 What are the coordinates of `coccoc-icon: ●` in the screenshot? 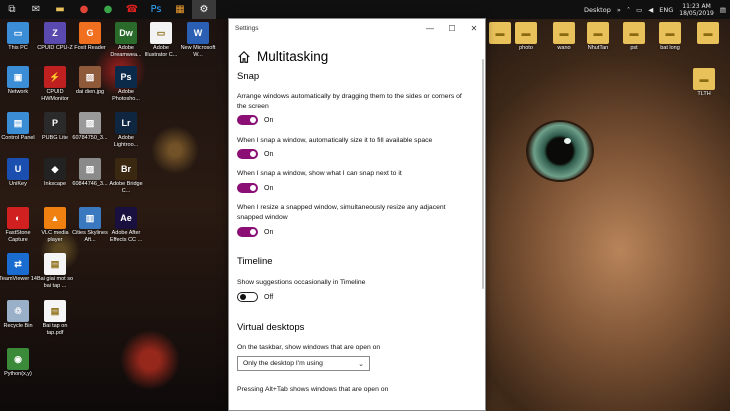 It's located at (108, 9).